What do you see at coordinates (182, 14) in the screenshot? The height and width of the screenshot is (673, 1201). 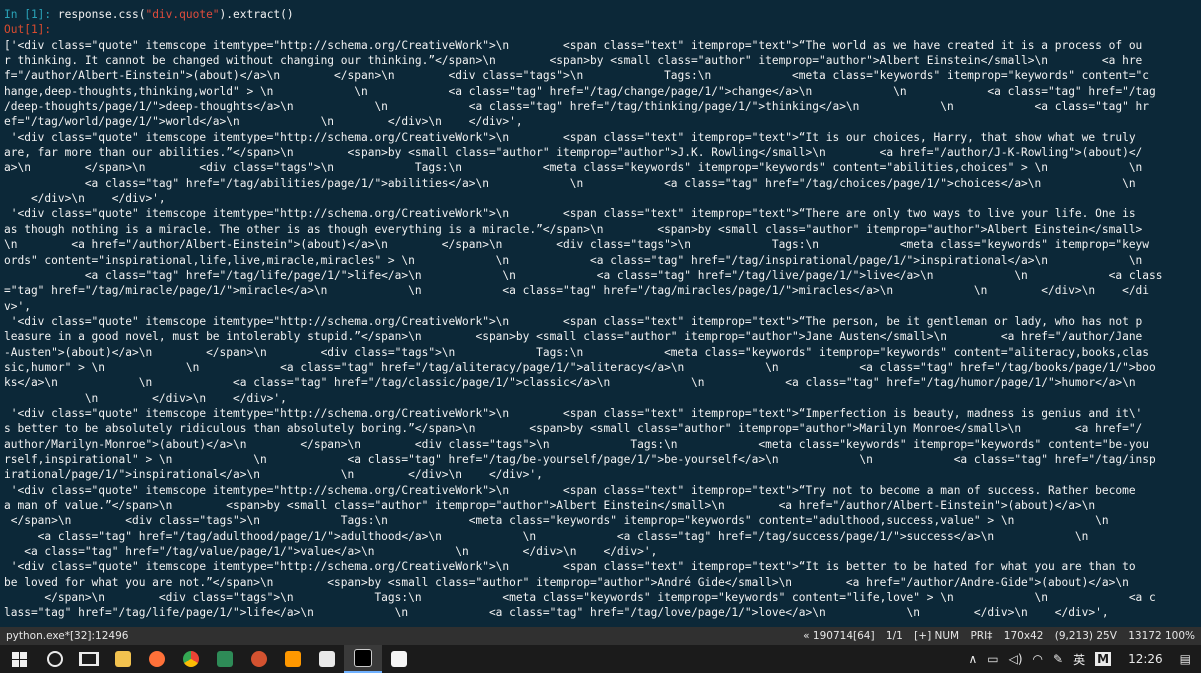 I see `command-string: "div.quote"` at bounding box center [182, 14].